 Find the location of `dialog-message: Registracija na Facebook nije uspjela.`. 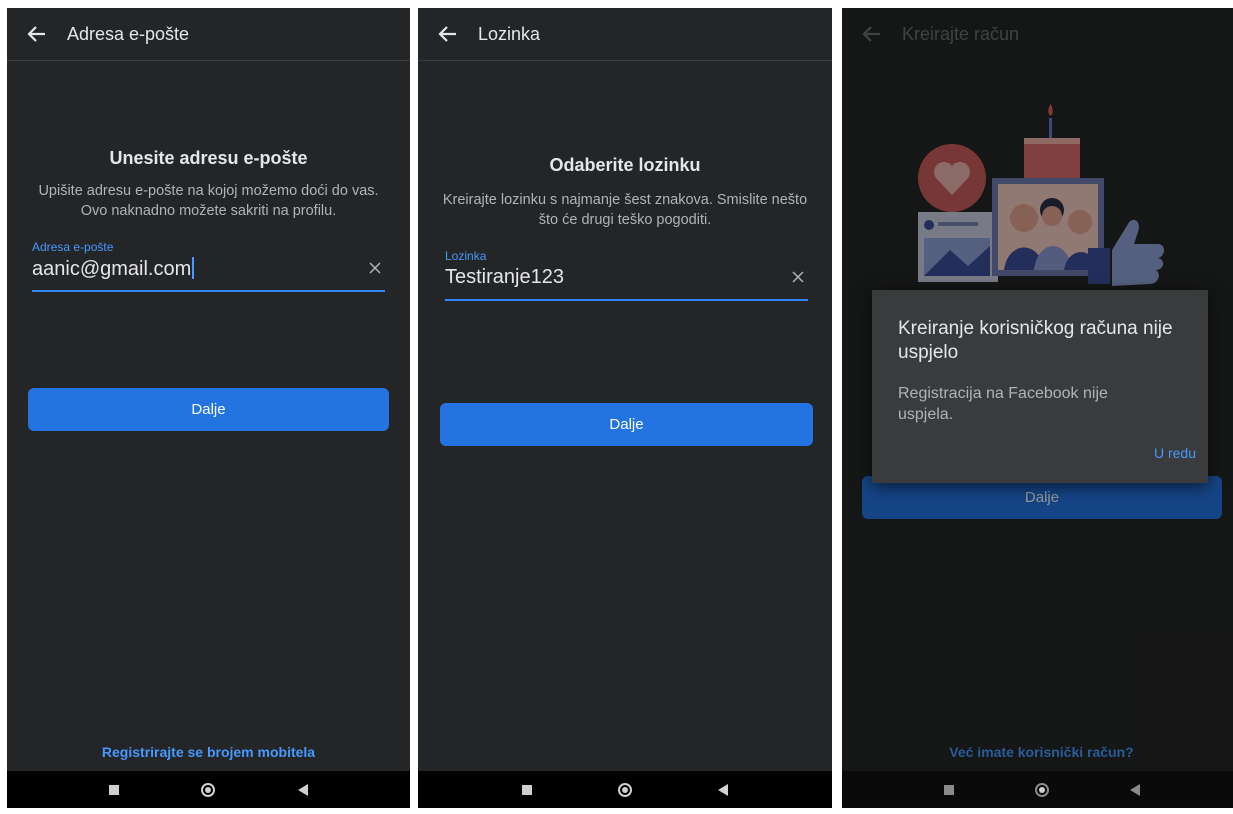

dialog-message: Registracija na Facebook nije uspjela. is located at coordinates (1003, 404).